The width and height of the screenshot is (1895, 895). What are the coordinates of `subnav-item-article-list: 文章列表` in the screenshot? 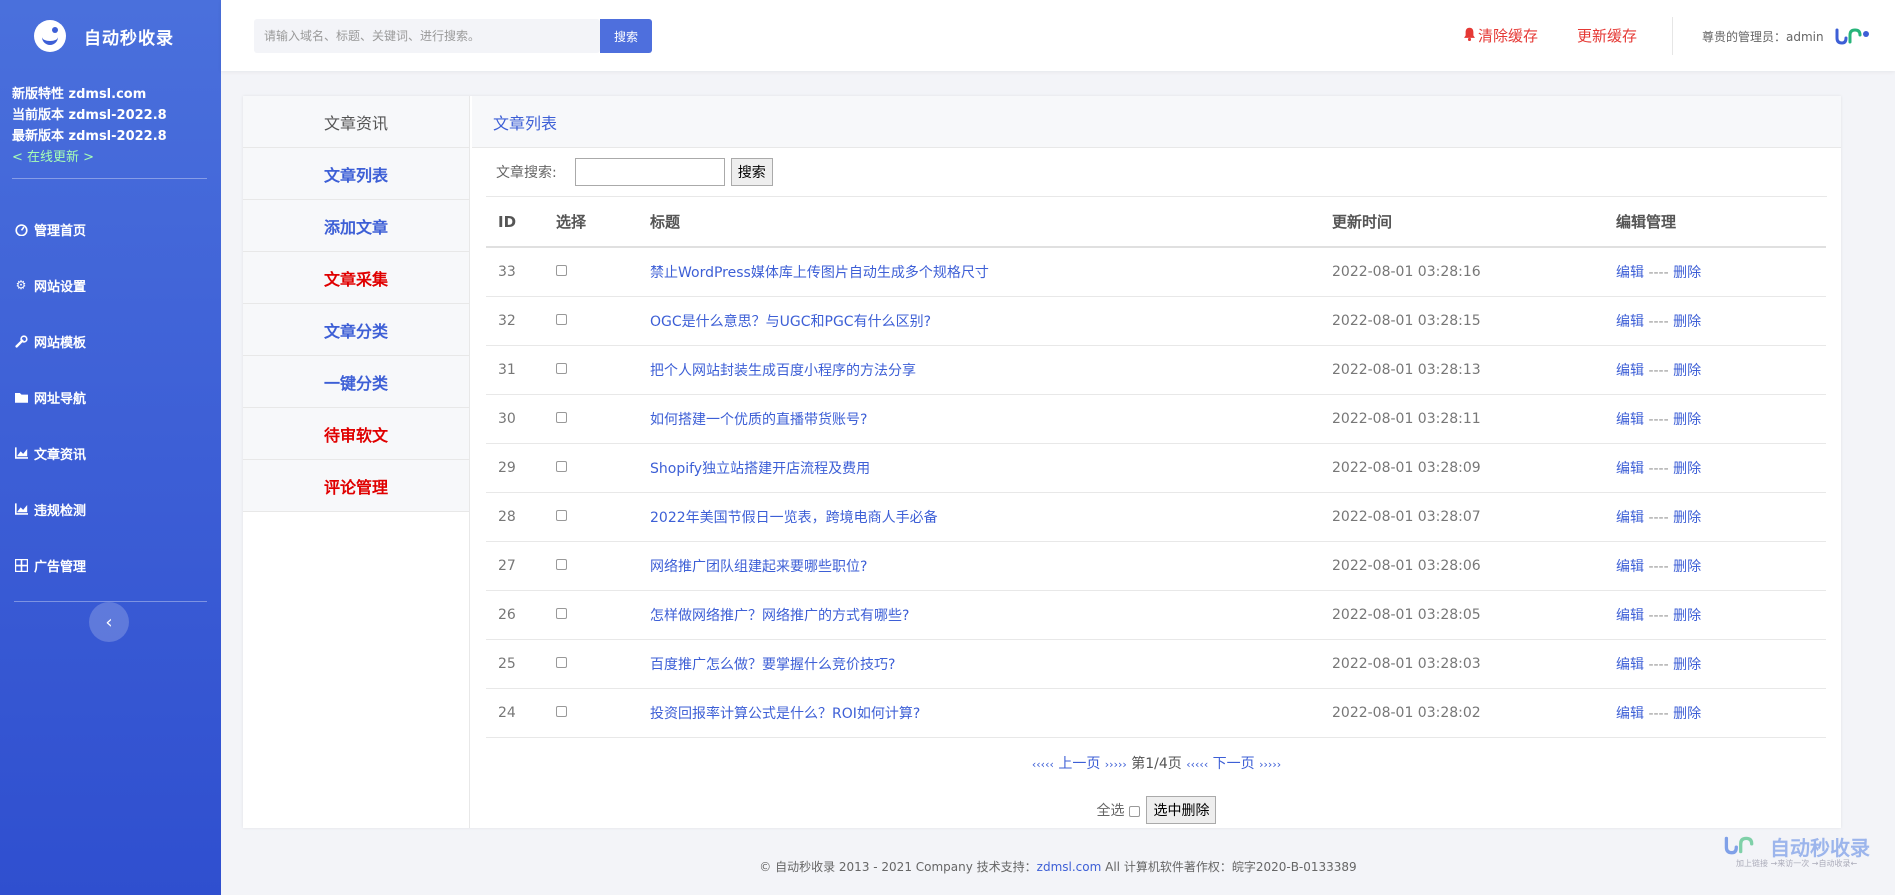 It's located at (356, 174).